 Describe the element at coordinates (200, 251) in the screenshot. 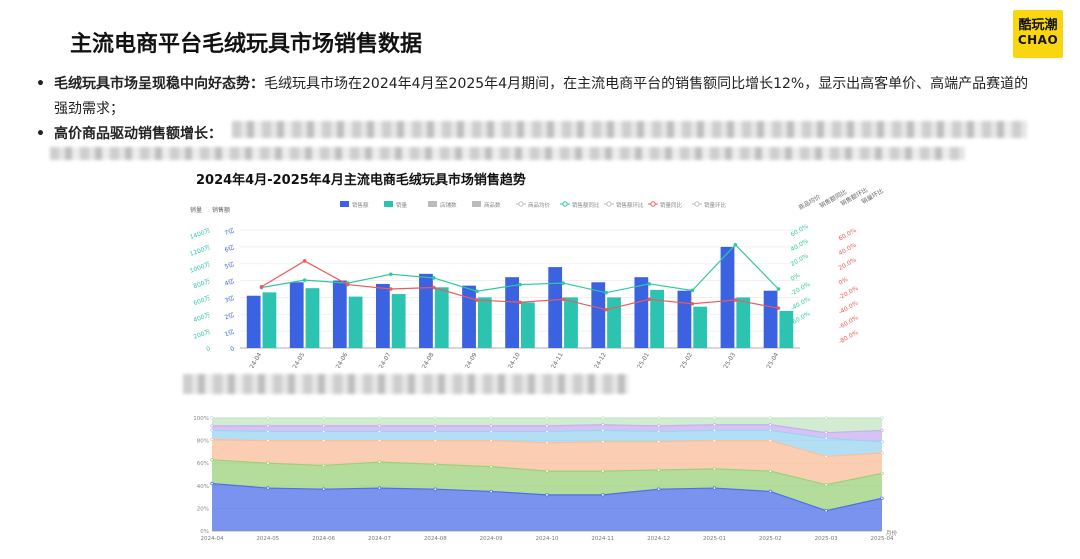

I see `y-tick-label: 1200万` at that location.